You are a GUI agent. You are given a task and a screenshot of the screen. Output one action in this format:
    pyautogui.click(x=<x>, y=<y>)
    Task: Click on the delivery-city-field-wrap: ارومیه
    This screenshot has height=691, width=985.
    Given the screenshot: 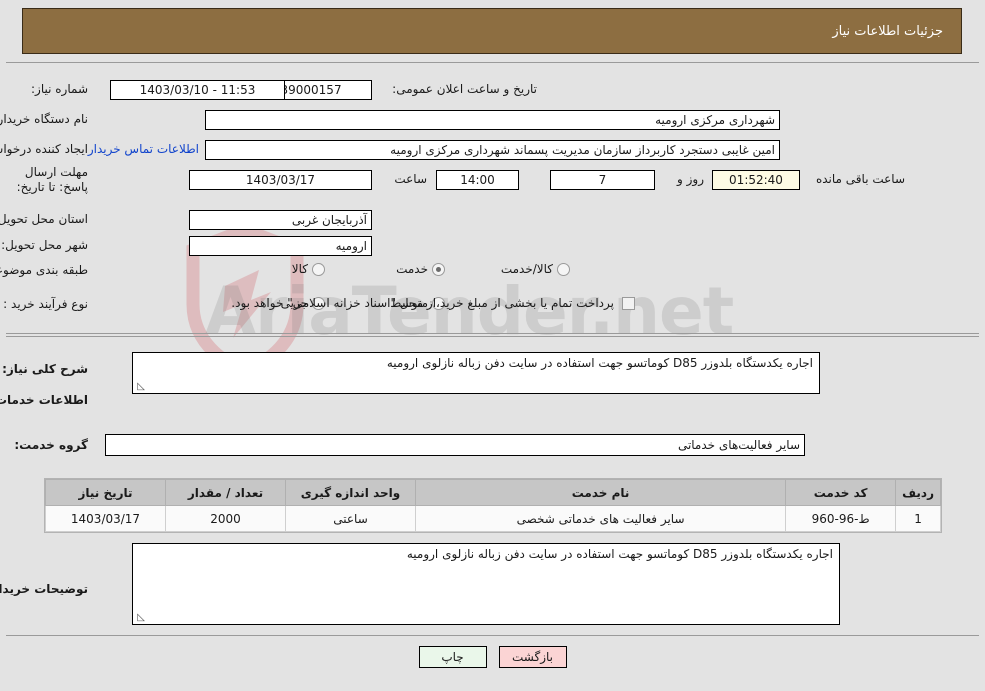 What is the action you would take?
    pyautogui.click(x=280, y=246)
    